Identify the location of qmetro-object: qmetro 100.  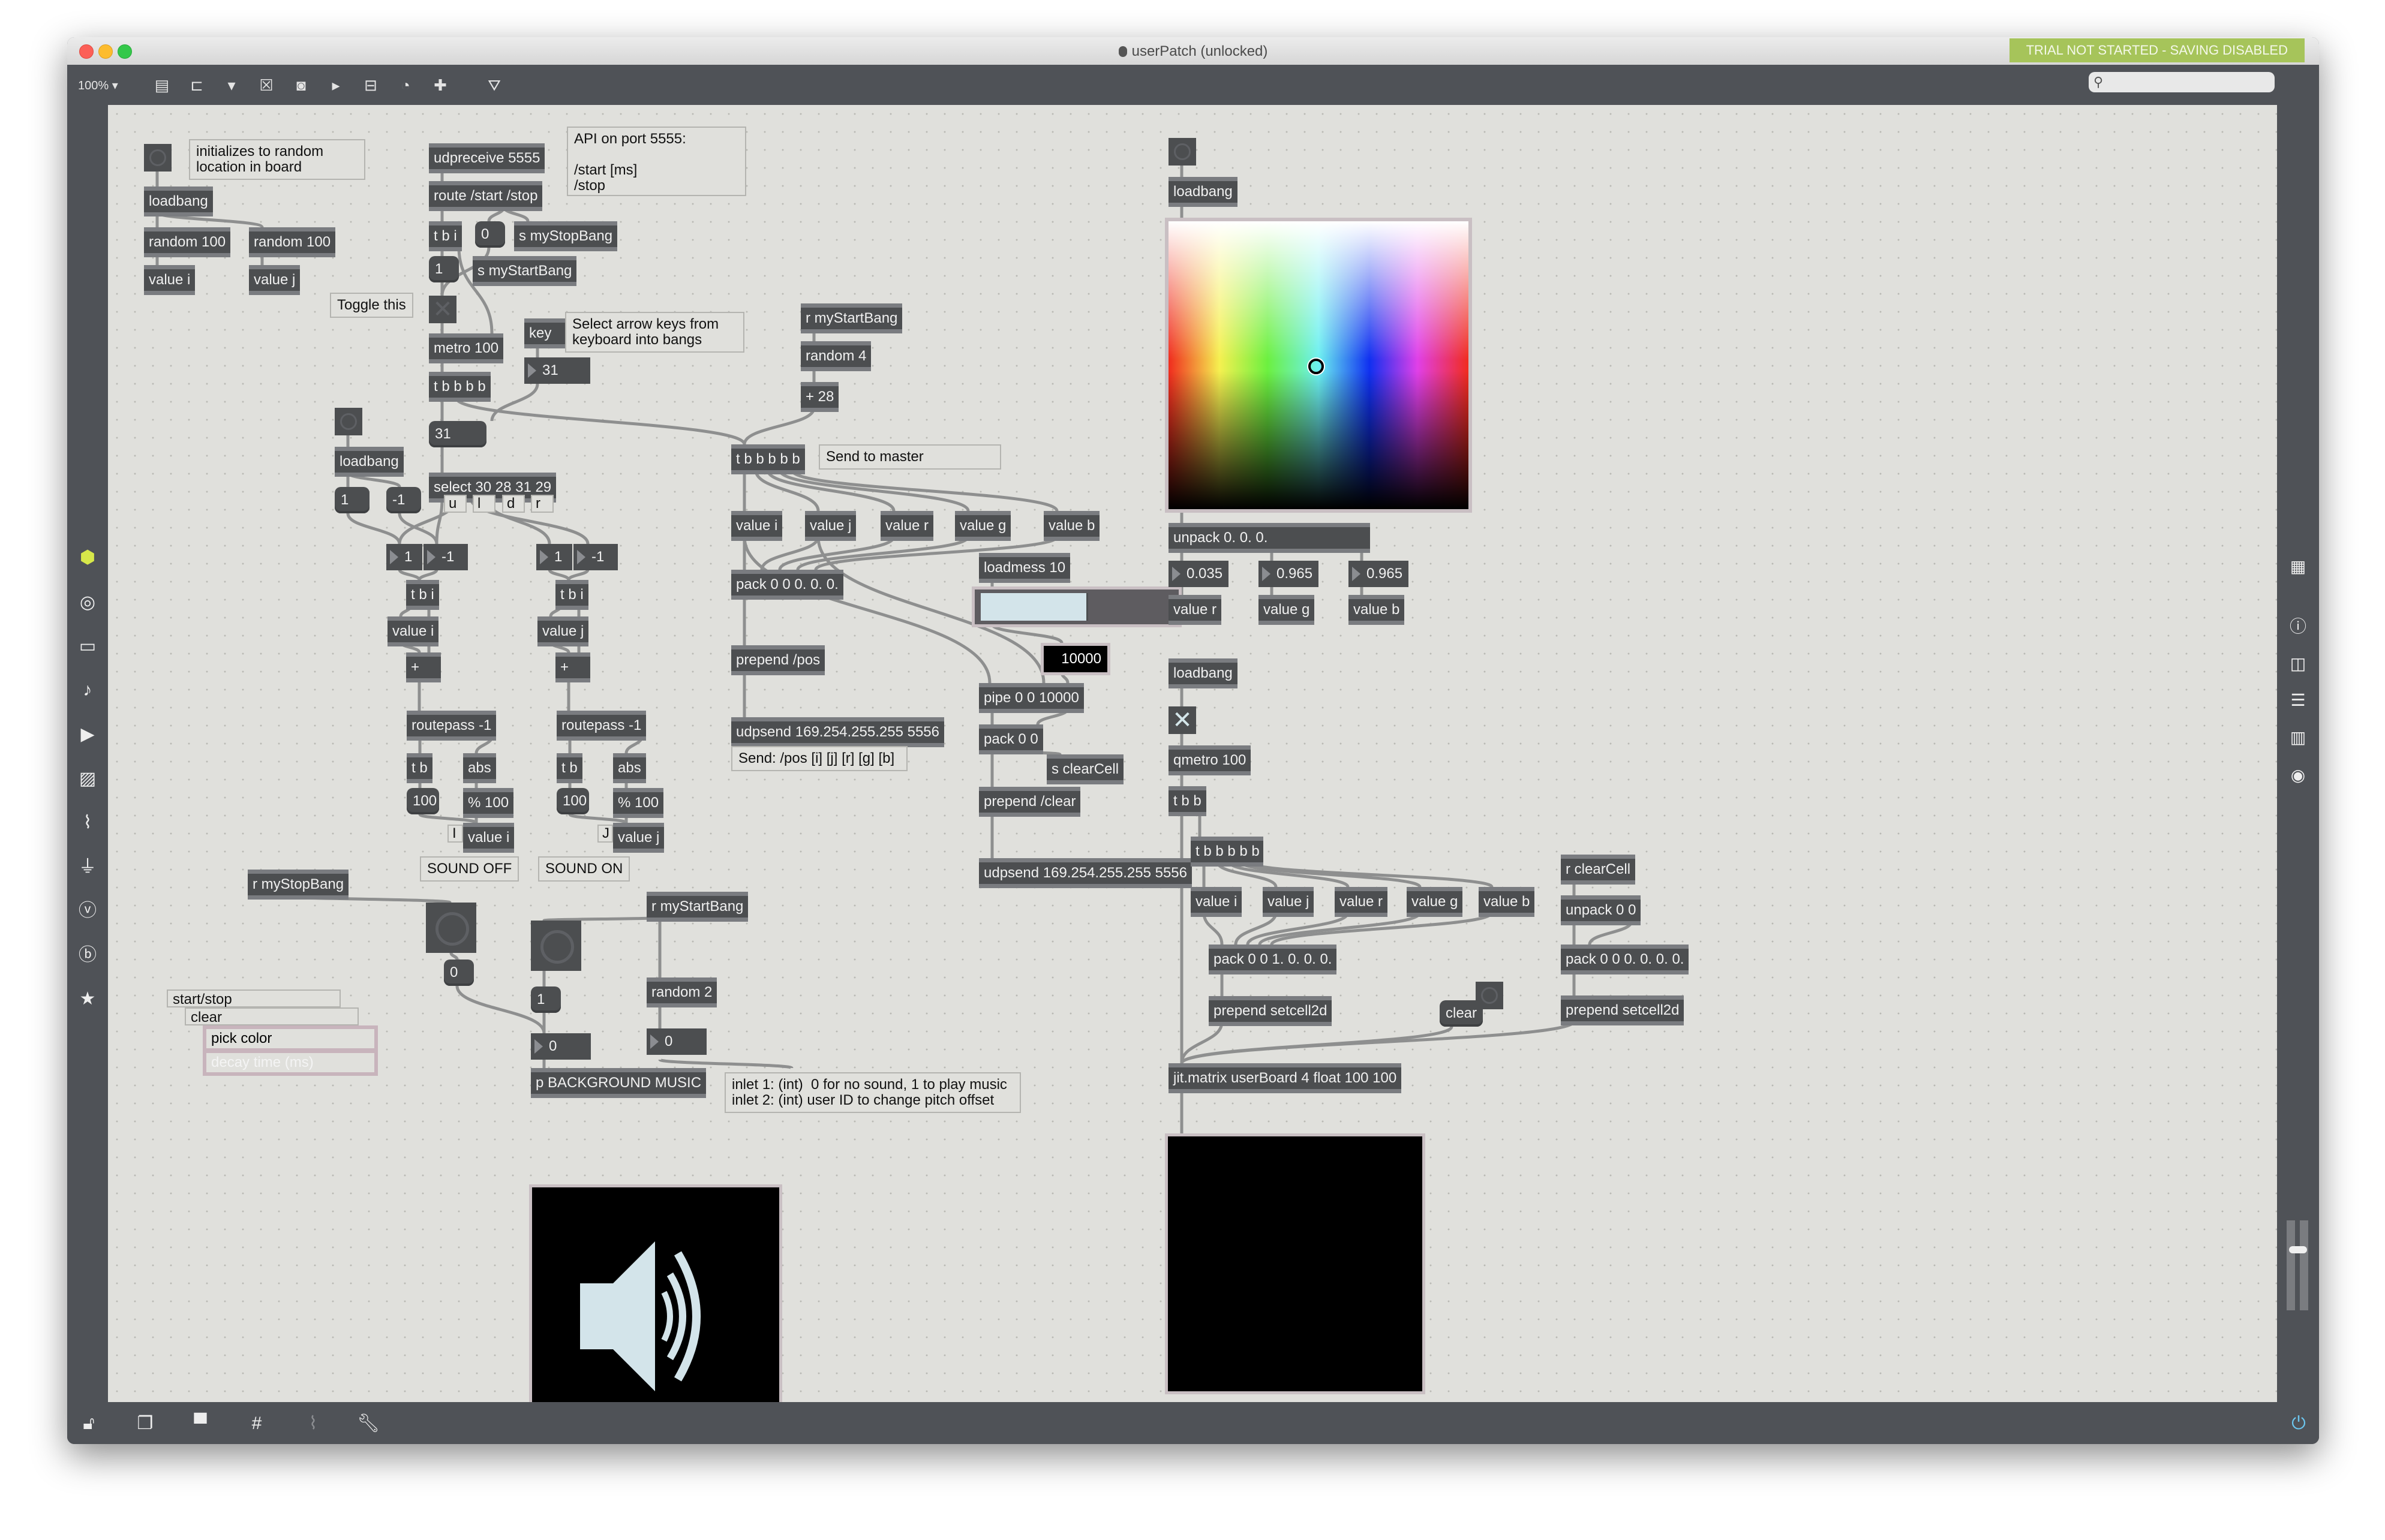
(1210, 760).